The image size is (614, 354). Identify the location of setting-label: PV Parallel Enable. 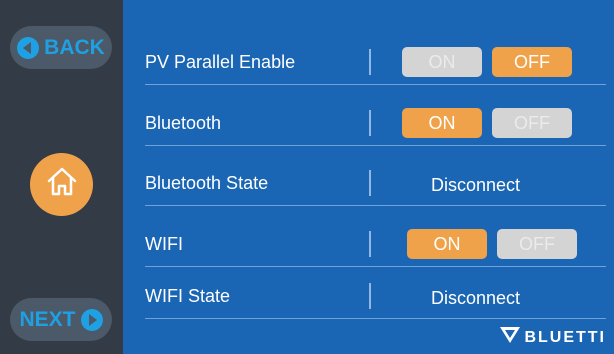
(220, 62).